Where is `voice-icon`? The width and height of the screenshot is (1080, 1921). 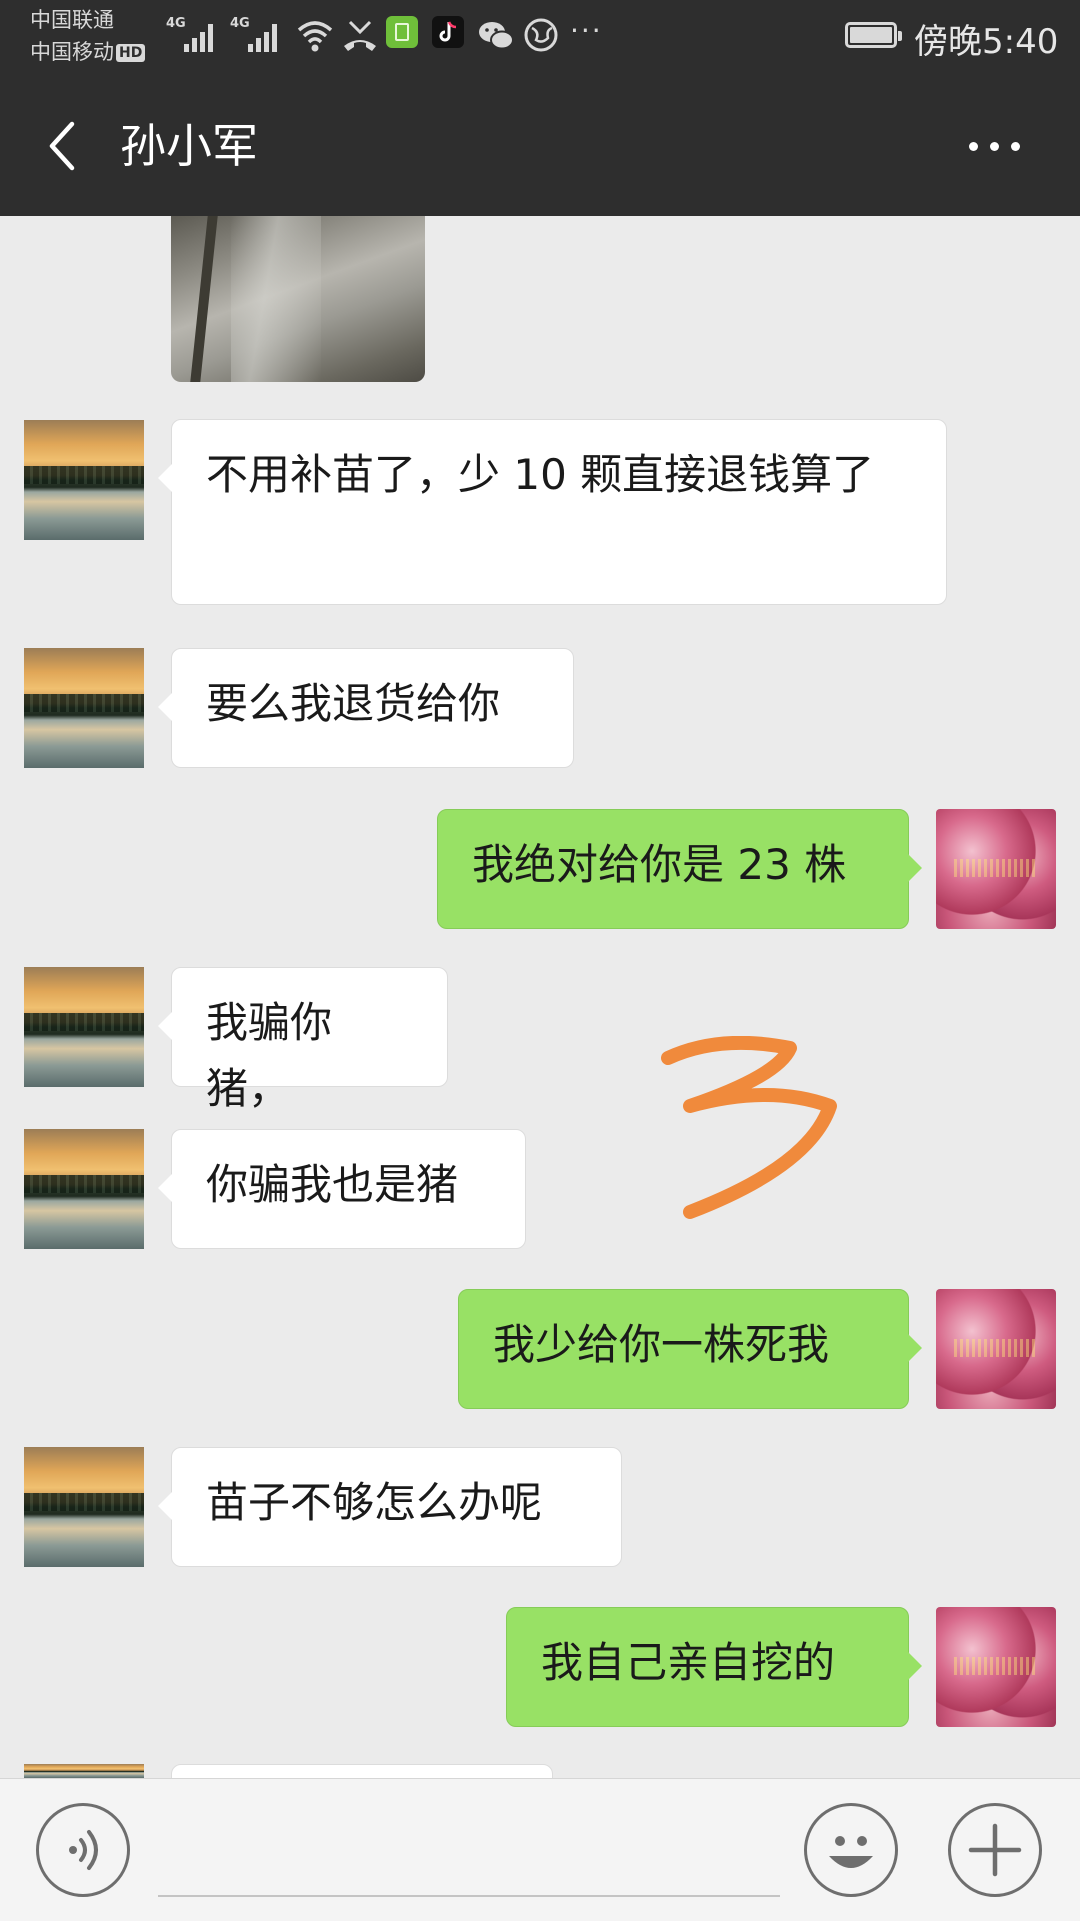
voice-icon is located at coordinates (83, 1850).